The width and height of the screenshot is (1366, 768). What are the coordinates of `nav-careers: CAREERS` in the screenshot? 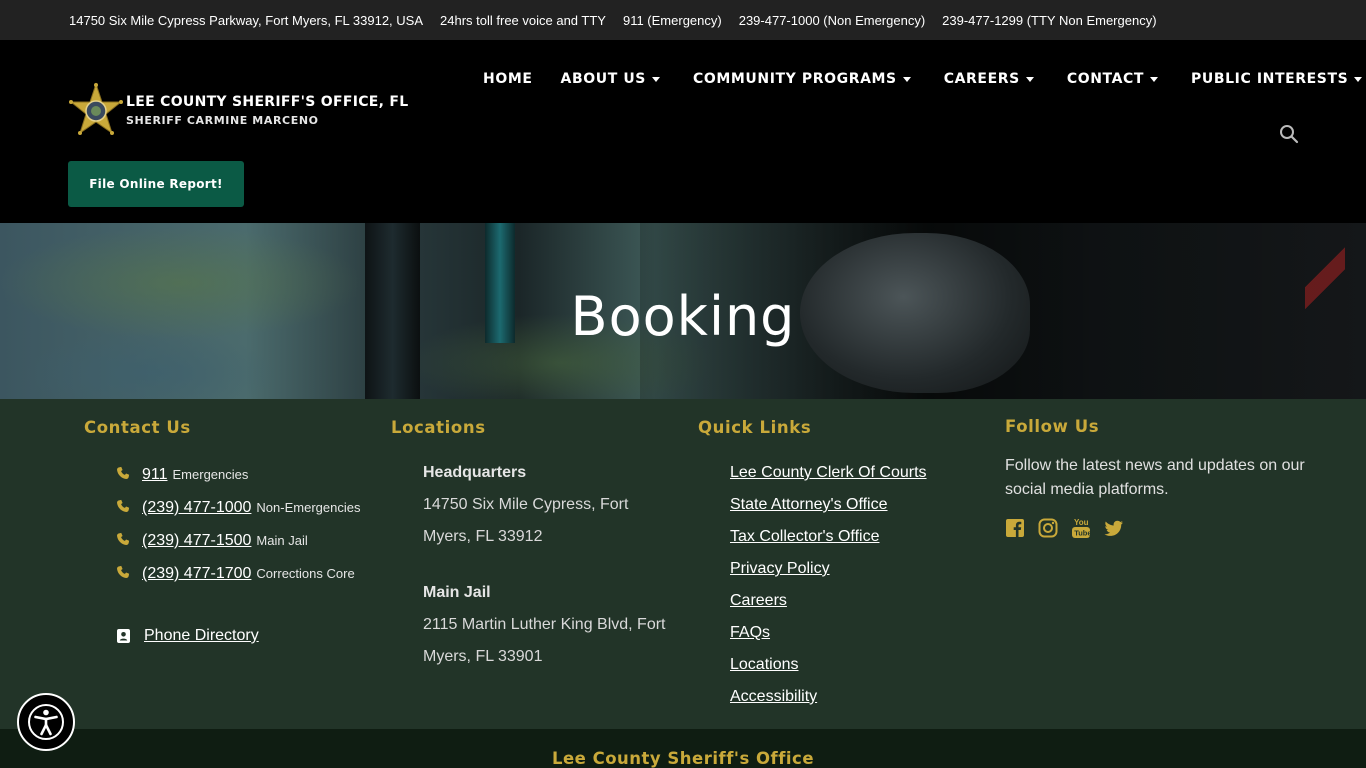 It's located at (989, 79).